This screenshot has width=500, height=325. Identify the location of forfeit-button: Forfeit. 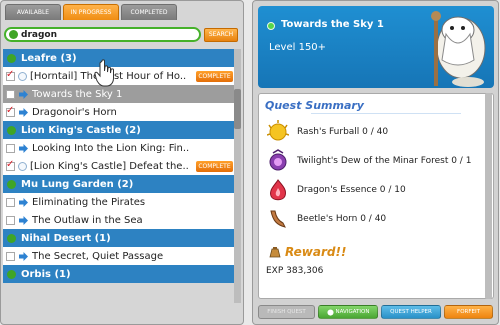
(468, 312).